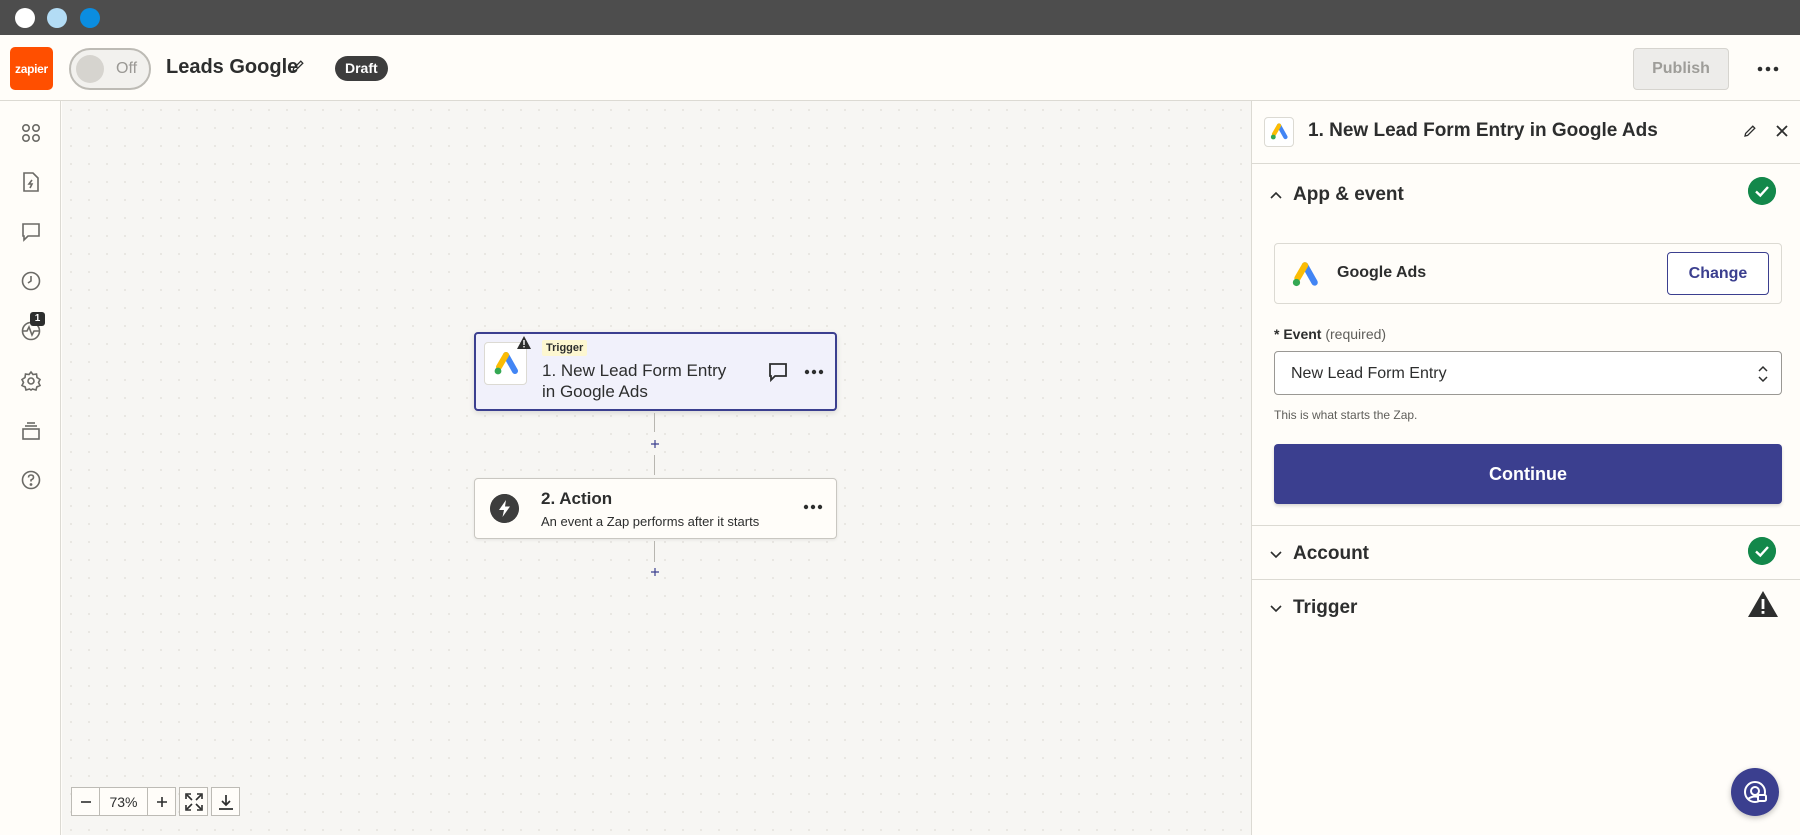 The image size is (1800, 835). Describe the element at coordinates (127, 68) in the screenshot. I see `toggle-label: Off` at that location.